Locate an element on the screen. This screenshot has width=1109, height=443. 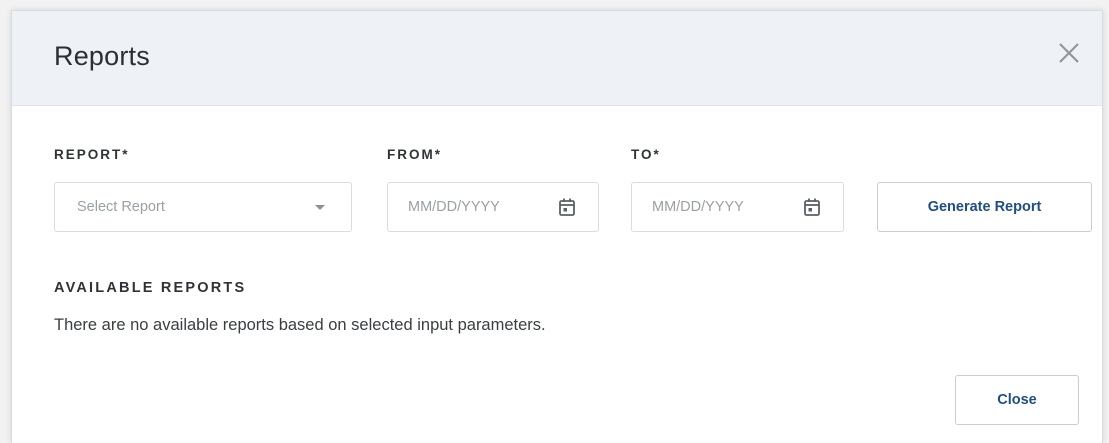
to-label: TO* is located at coordinates (646, 154).